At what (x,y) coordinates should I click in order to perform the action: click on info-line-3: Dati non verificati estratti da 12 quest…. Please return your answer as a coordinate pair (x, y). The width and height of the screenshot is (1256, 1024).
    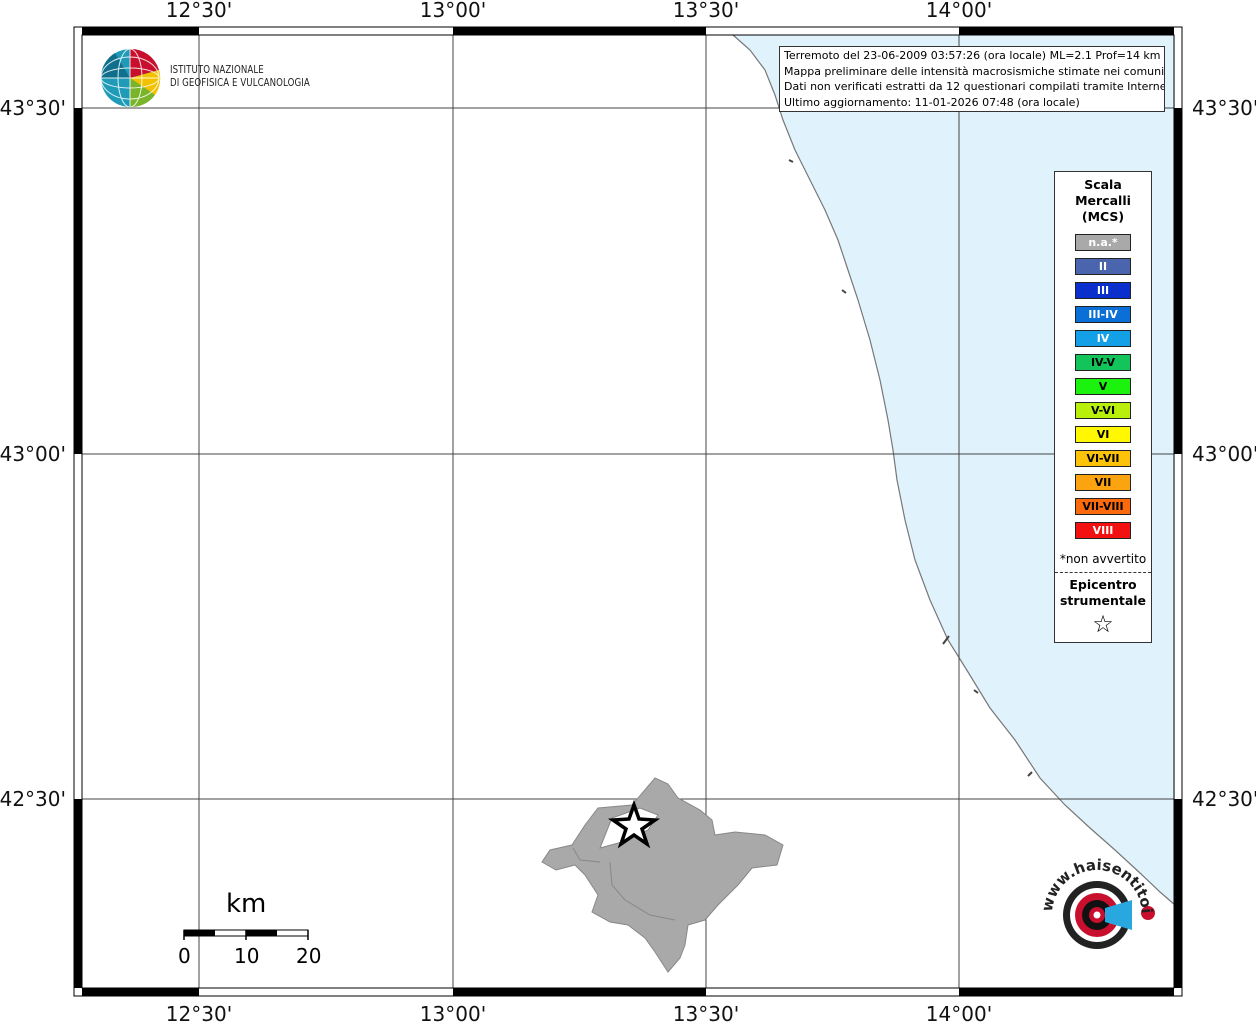
    Looking at the image, I should click on (974, 86).